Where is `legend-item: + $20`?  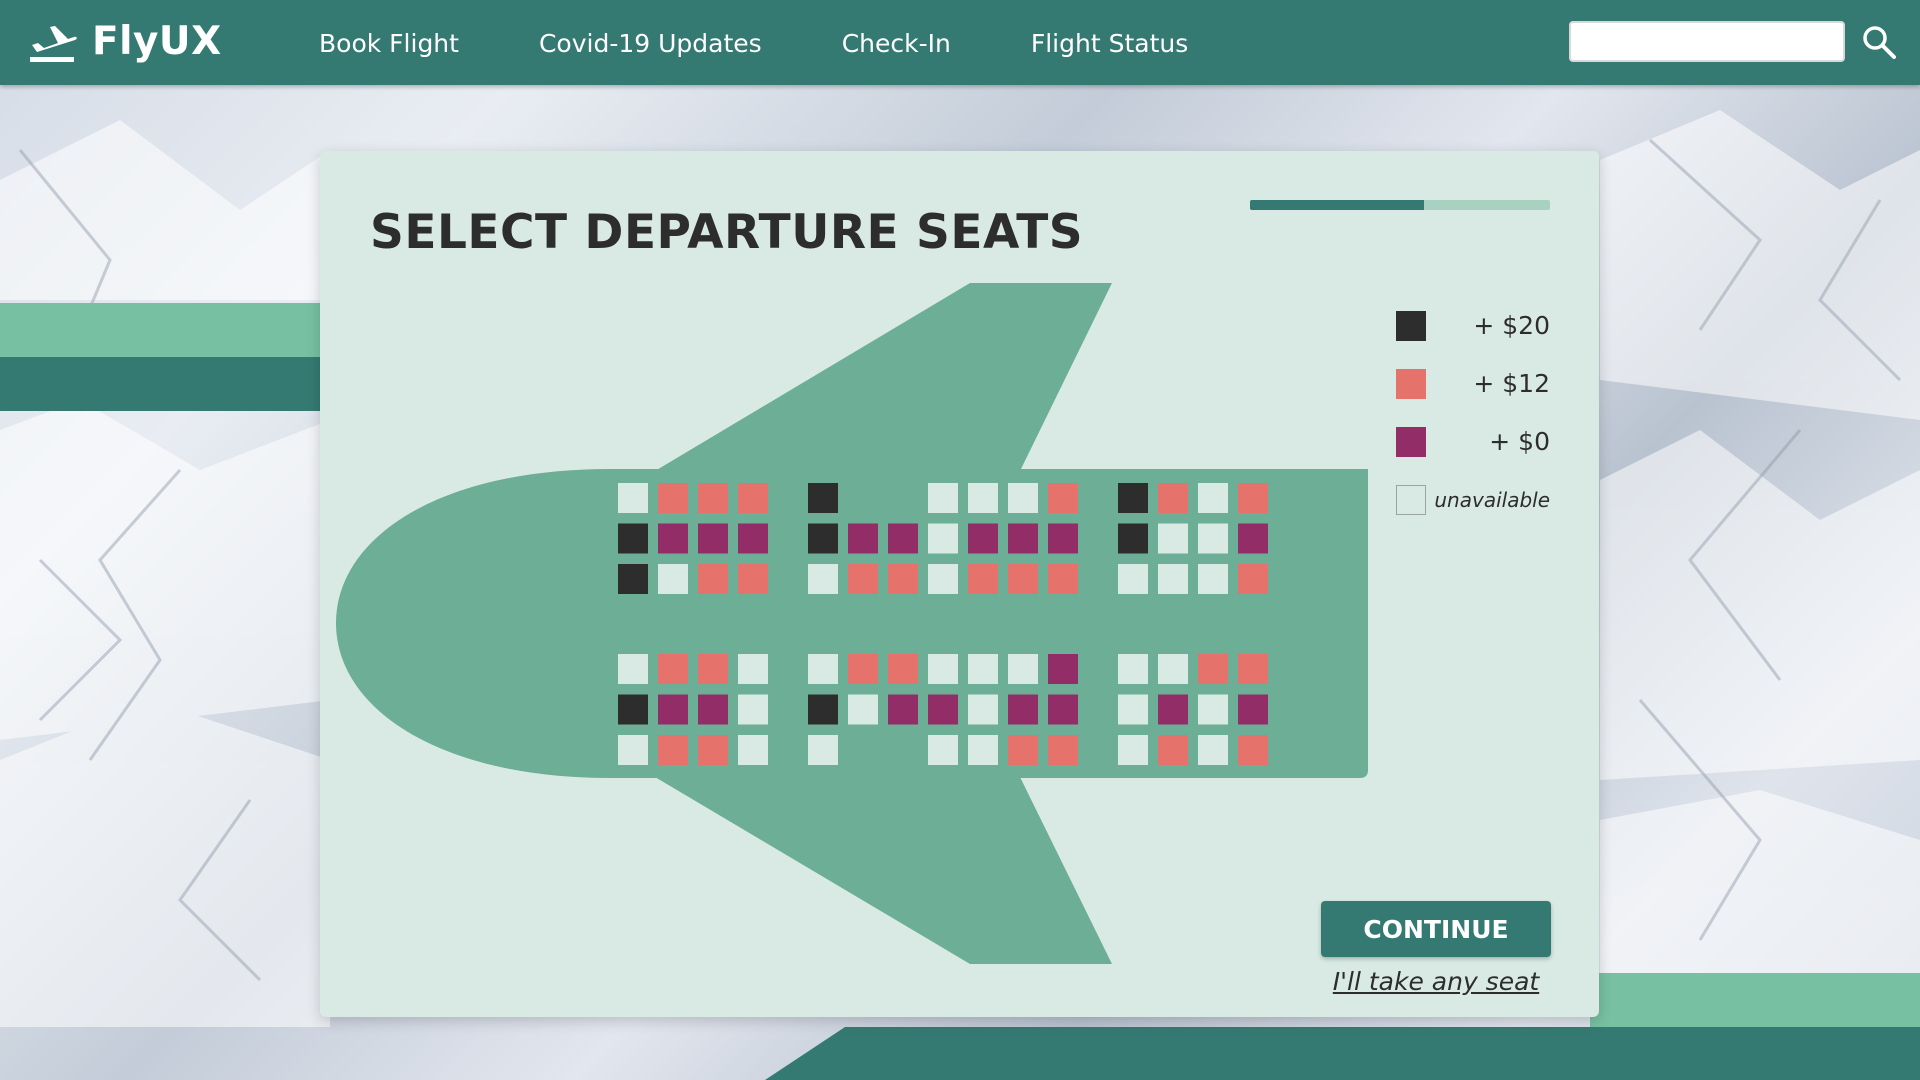
legend-item: + $20 is located at coordinates (1473, 340).